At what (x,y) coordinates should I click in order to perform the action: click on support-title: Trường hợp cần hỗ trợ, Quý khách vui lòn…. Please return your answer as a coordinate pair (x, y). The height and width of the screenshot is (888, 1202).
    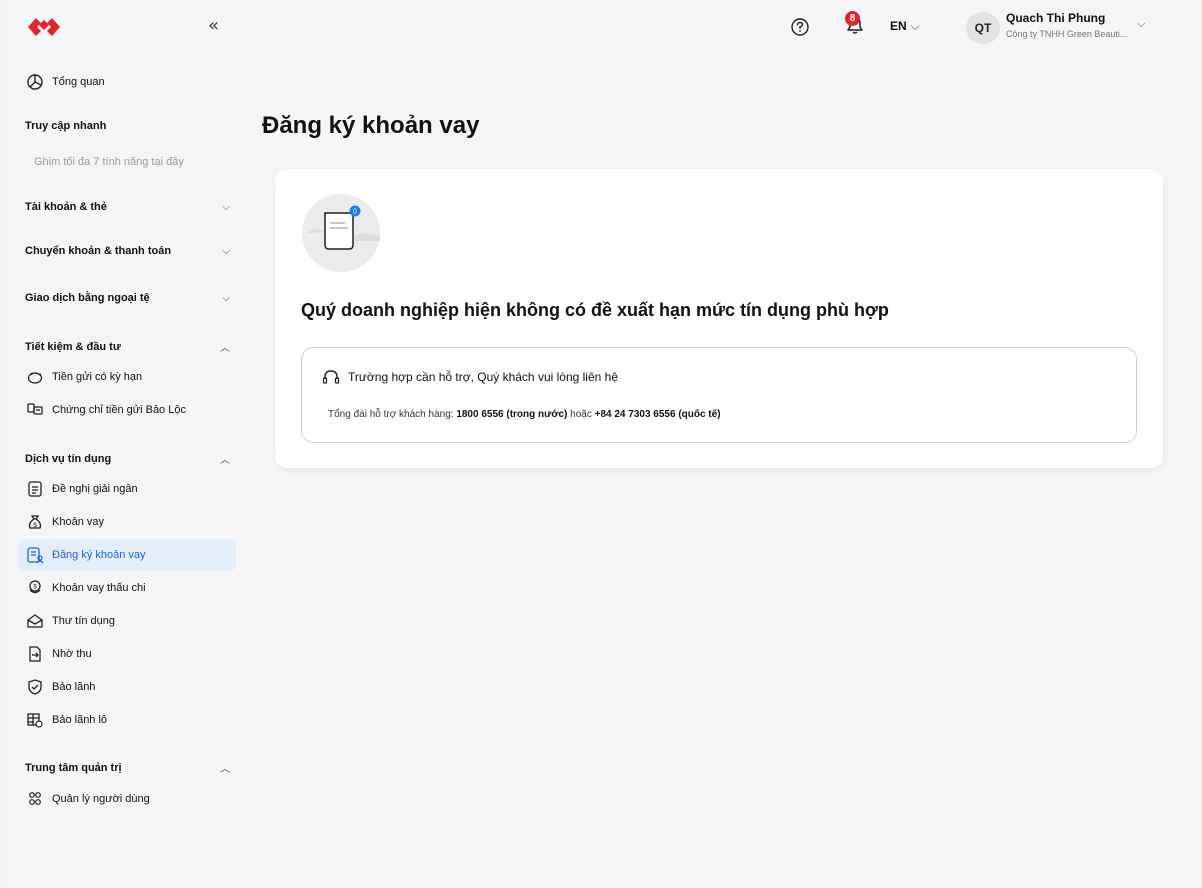
    Looking at the image, I should click on (483, 377).